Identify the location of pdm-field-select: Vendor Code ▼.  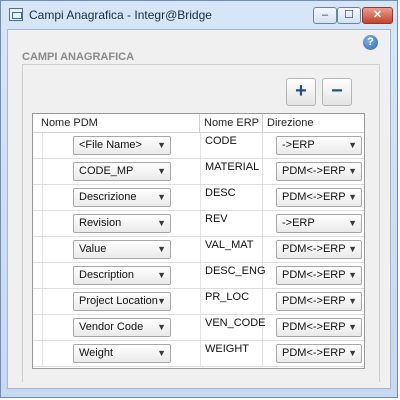
(122, 327).